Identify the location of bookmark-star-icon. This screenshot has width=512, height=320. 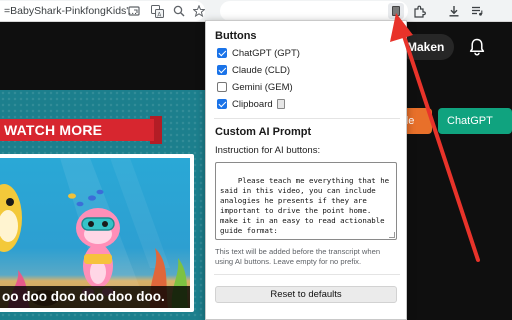
(199, 11).